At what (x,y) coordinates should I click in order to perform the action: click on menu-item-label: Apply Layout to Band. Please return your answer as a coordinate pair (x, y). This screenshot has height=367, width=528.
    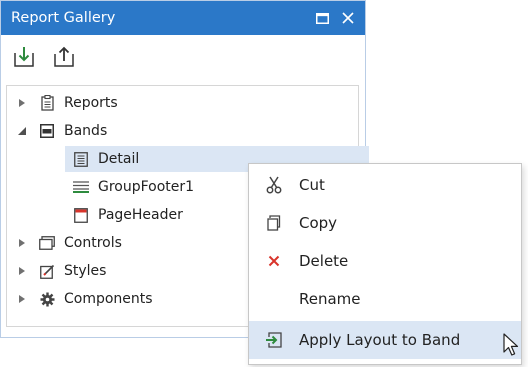
    Looking at the image, I should click on (380, 340).